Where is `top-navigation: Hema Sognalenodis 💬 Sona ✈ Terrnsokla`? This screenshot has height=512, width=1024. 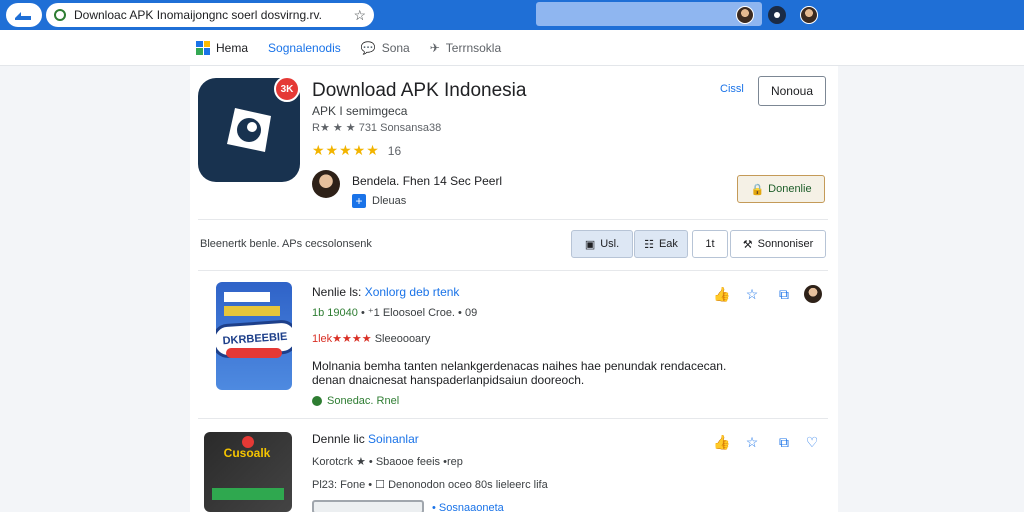 top-navigation: Hema Sognalenodis 💬 Sona ✈ Terrnsokla is located at coordinates (512, 48).